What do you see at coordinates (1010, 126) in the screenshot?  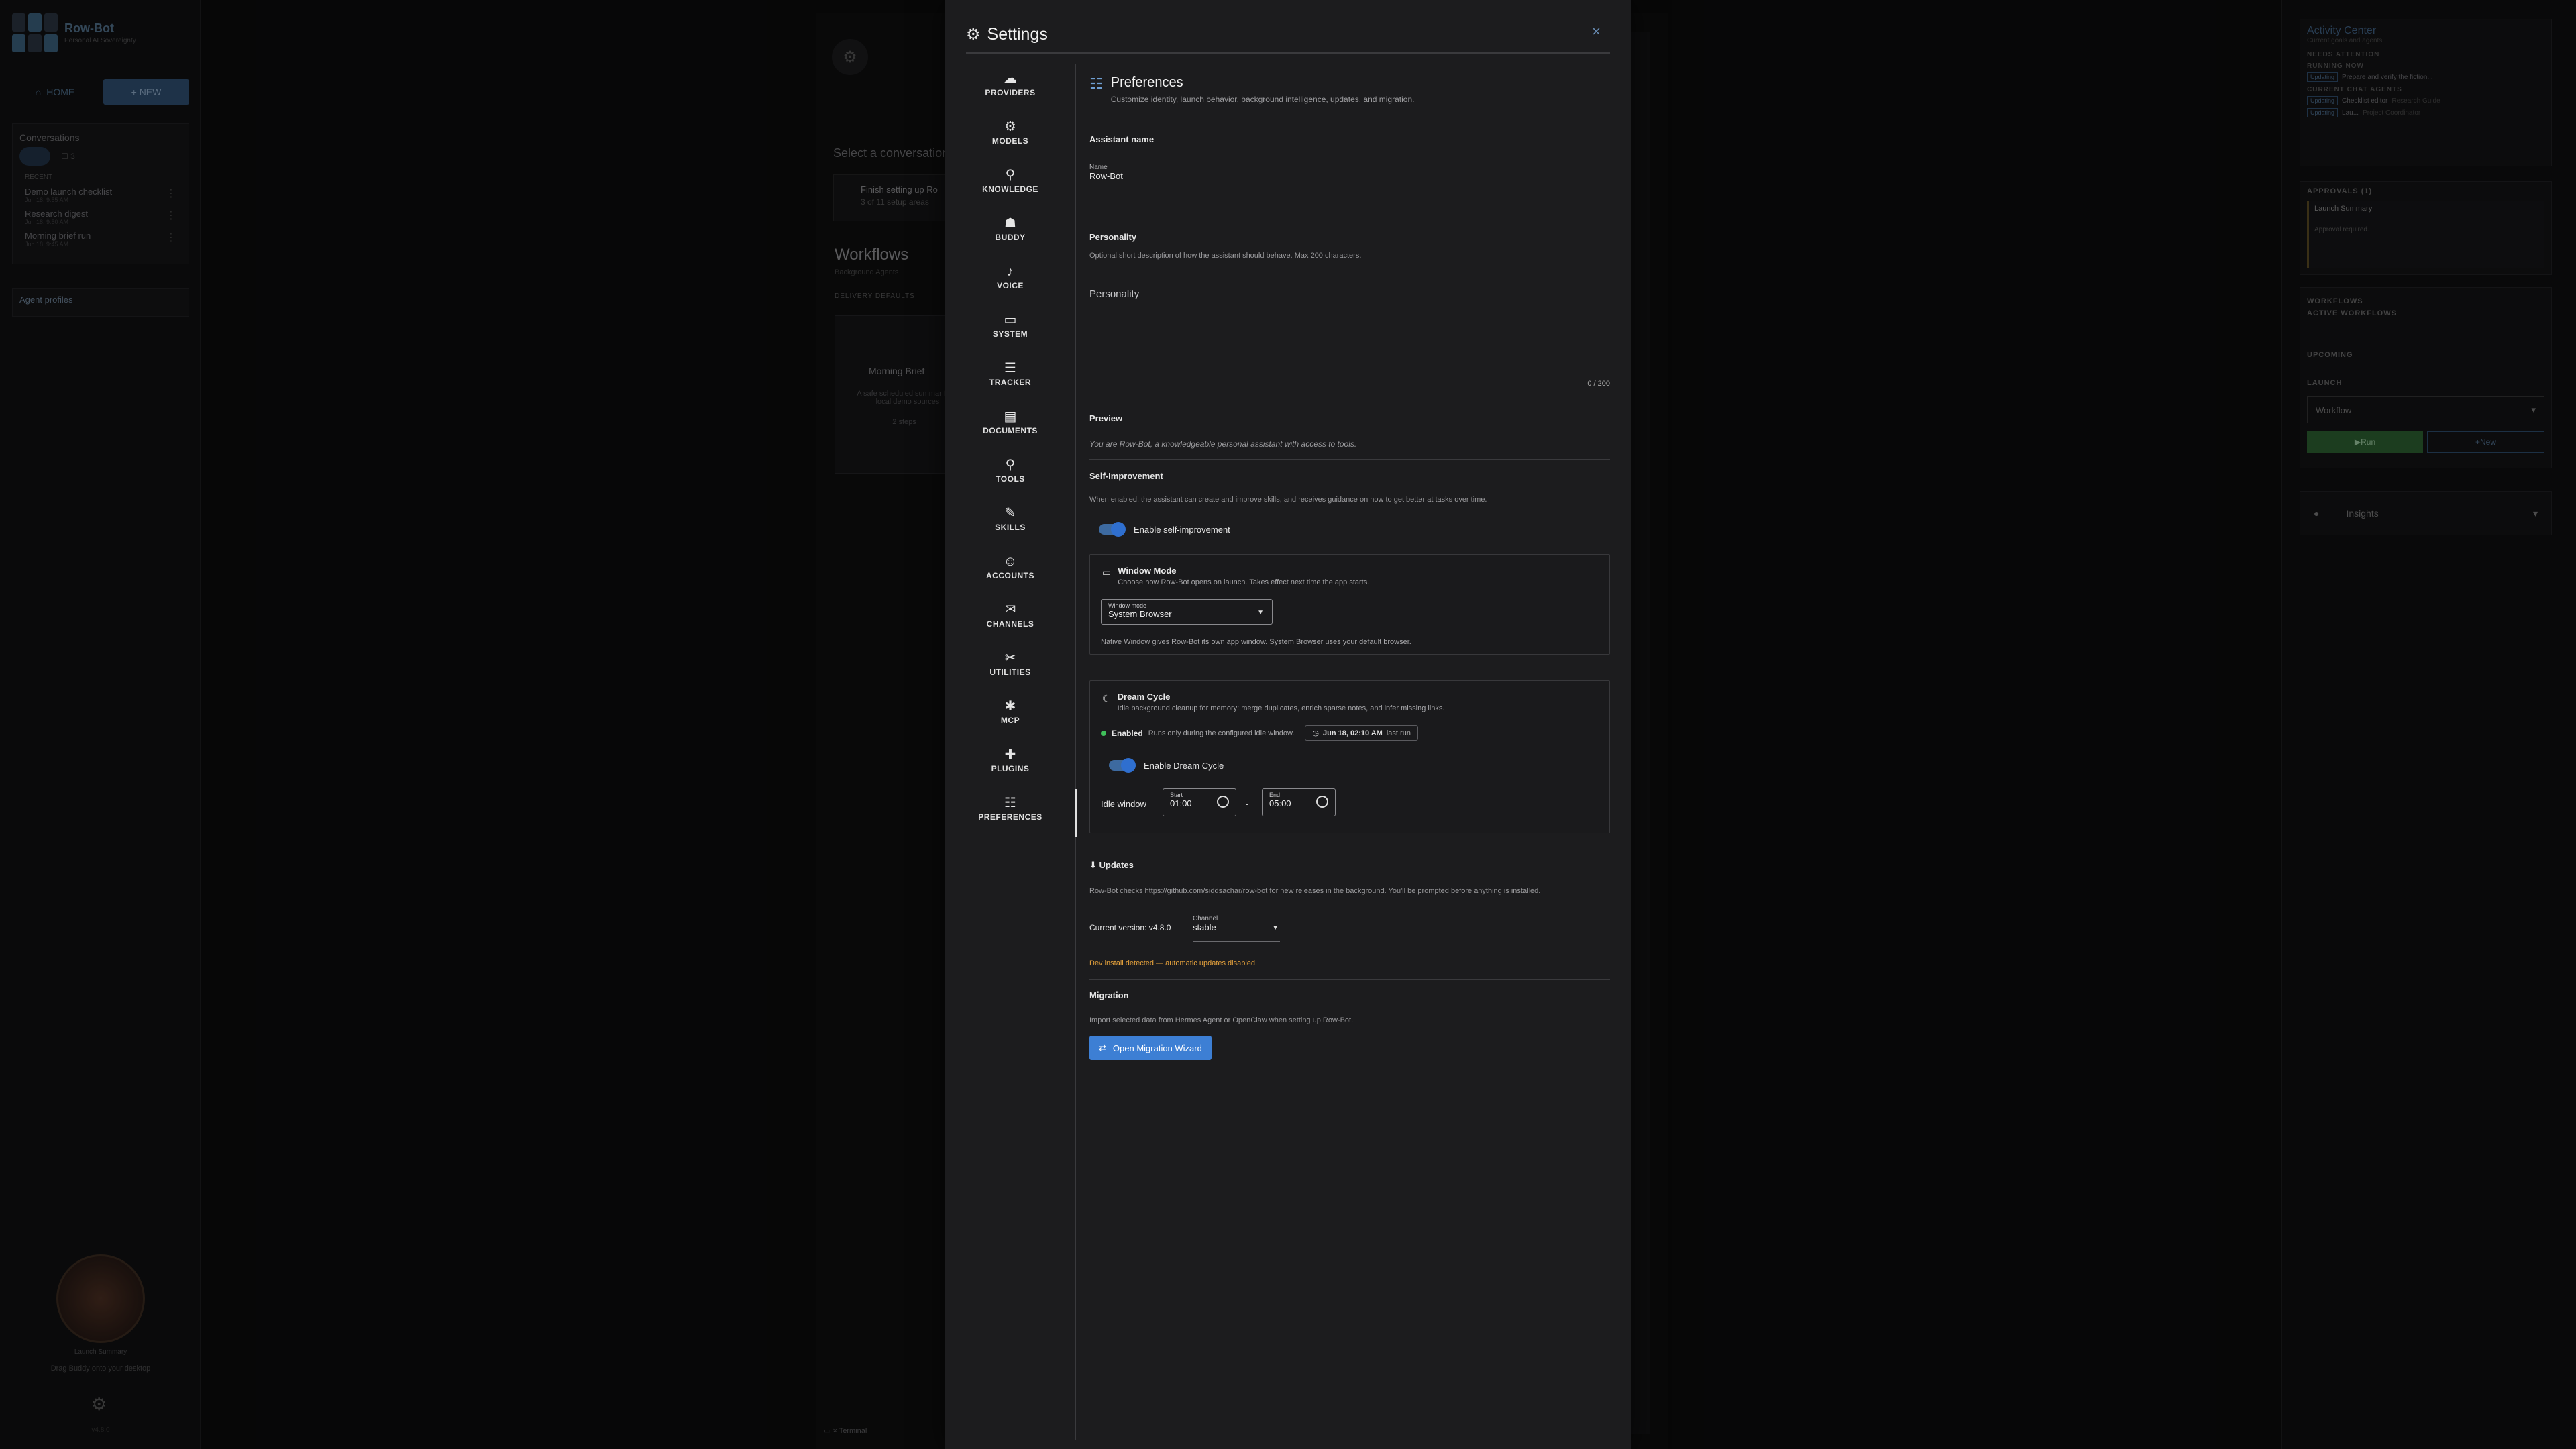 I see `robot-icon: ⚙` at bounding box center [1010, 126].